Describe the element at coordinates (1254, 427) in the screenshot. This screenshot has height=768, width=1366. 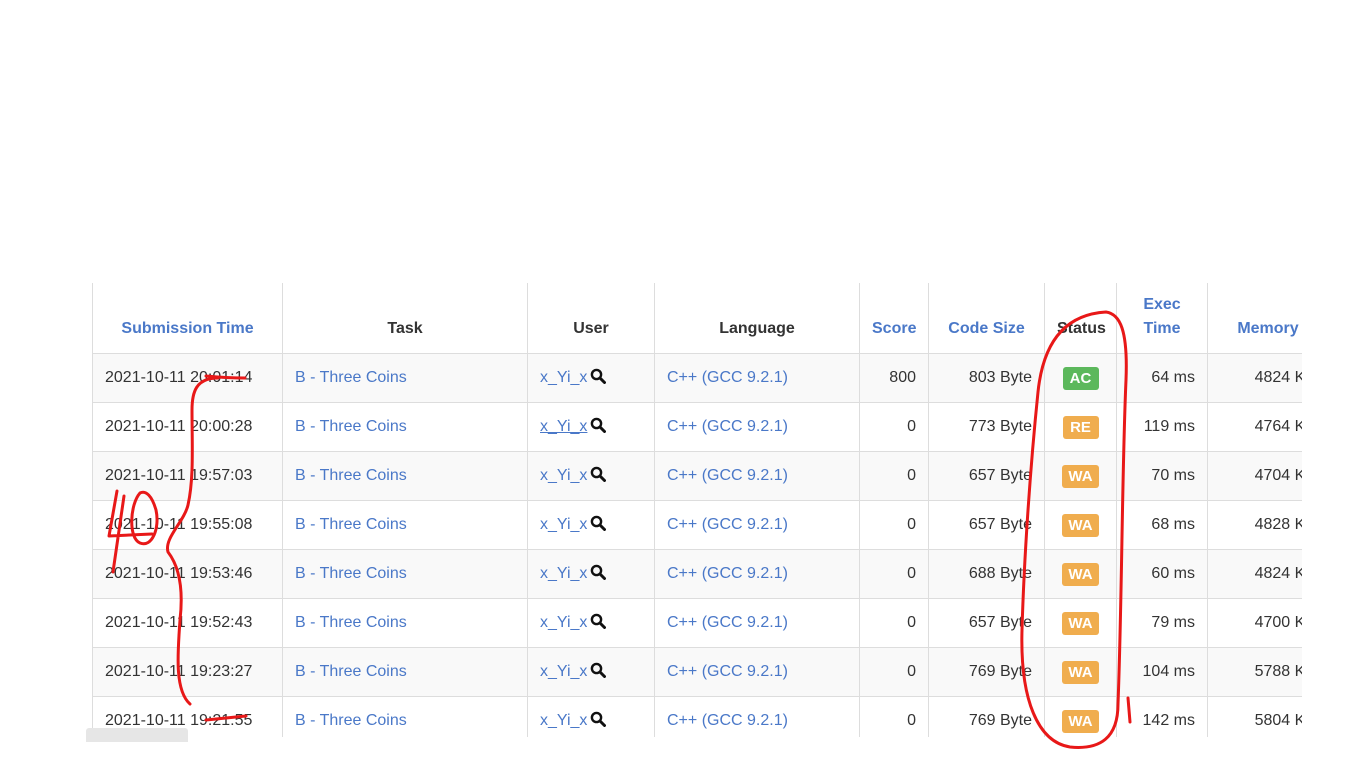
I see `memory-cell: 4764 KB` at that location.